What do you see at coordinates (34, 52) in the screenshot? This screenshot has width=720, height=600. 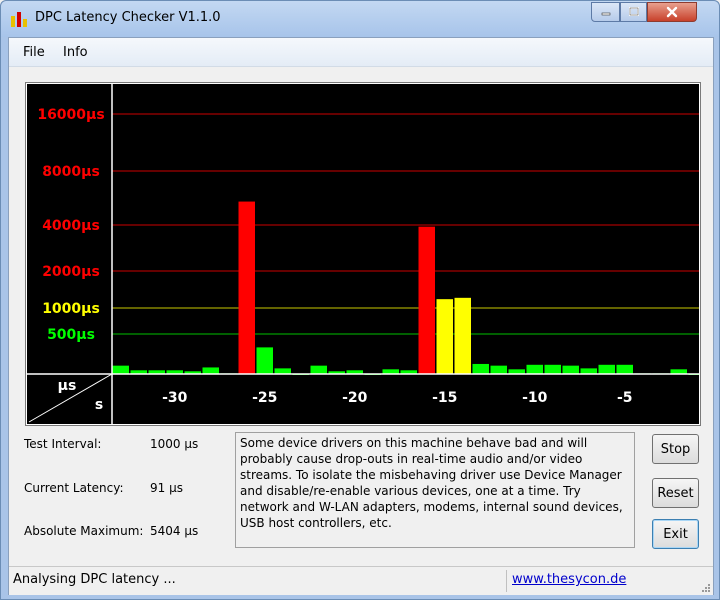 I see `menu-file: File` at bounding box center [34, 52].